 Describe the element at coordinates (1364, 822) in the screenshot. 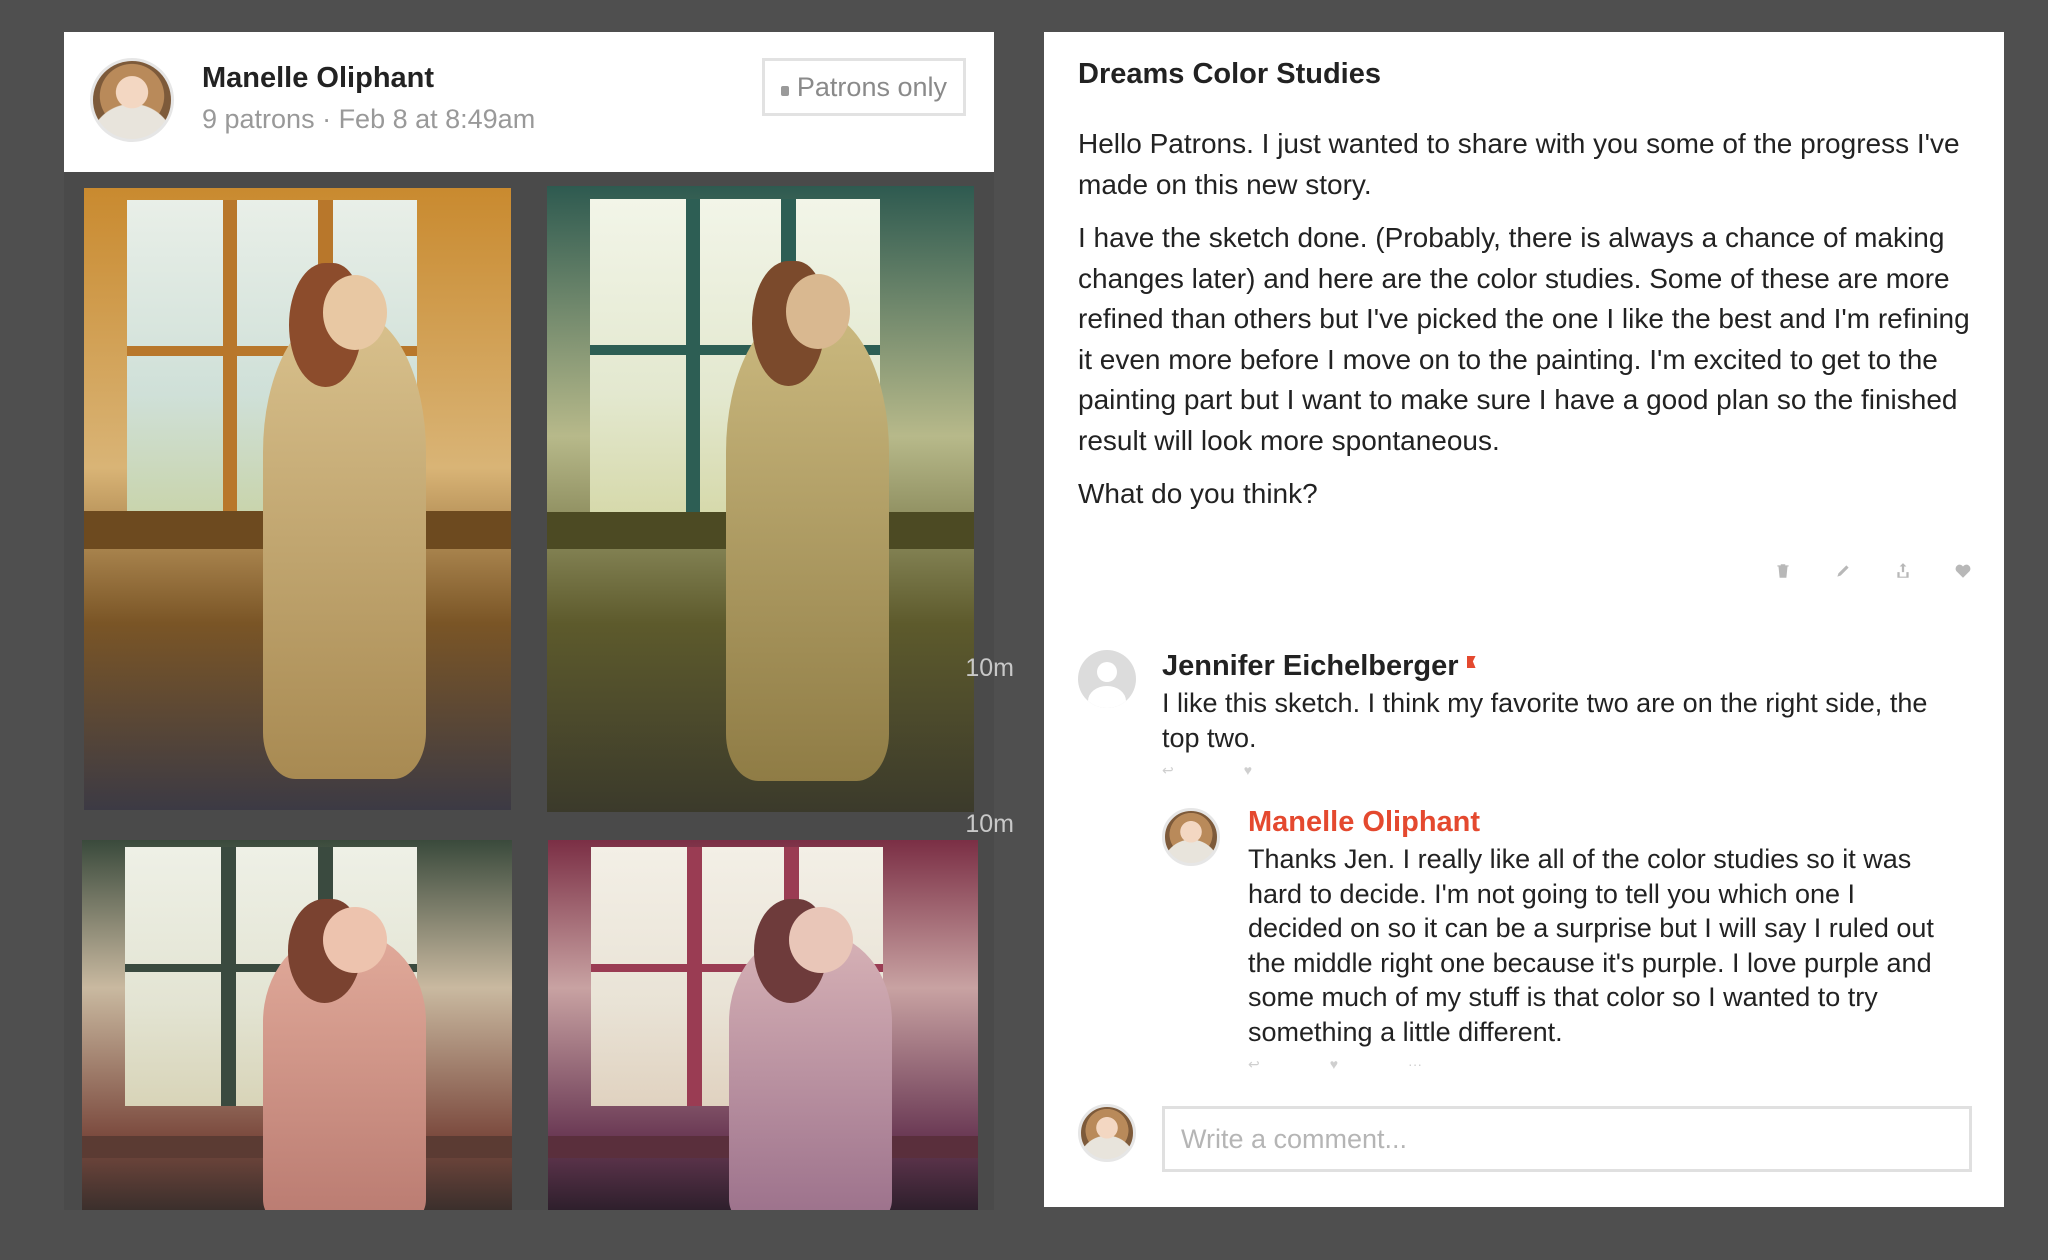

I see `creator-name: Manelle Oliphant` at that location.